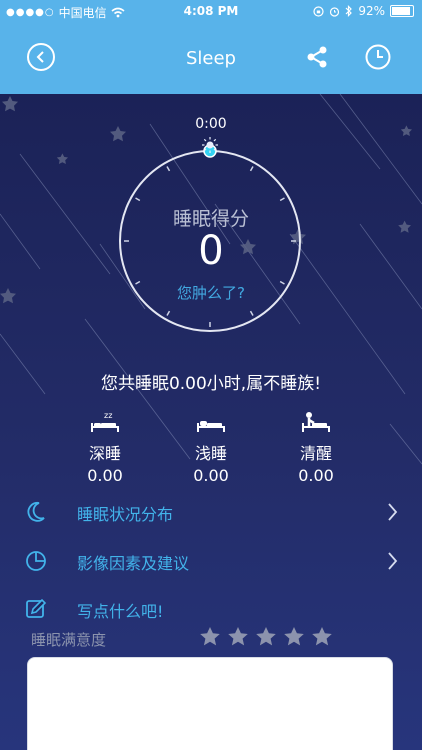 Image resolution: width=422 pixels, height=750 pixels. I want to click on score-label: 睡眠得分, so click(210, 219).